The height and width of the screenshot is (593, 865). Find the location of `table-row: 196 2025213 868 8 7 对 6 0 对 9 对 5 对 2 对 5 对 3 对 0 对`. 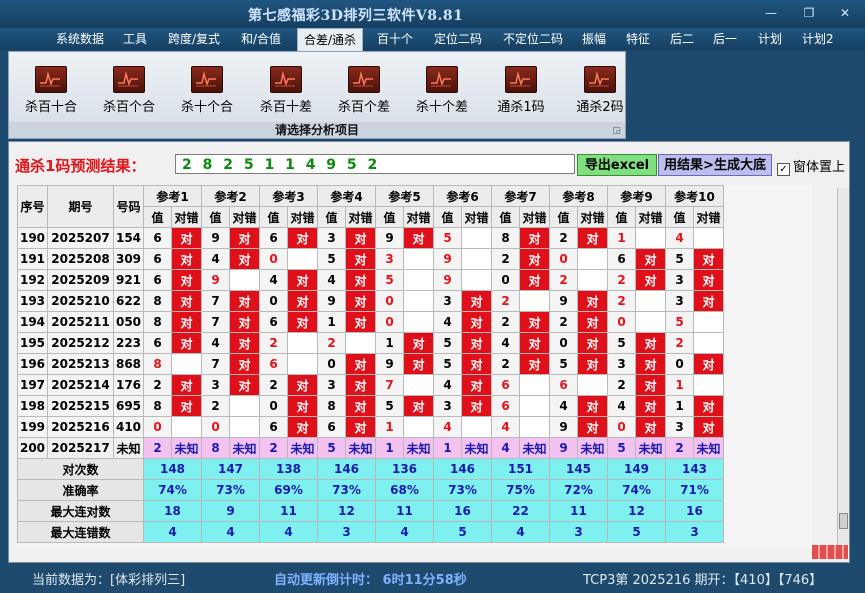

table-row: 196 2025213 868 8 7 对 6 0 对 9 对 5 对 2 对 5 对 3 对 0 对 is located at coordinates (370, 364).